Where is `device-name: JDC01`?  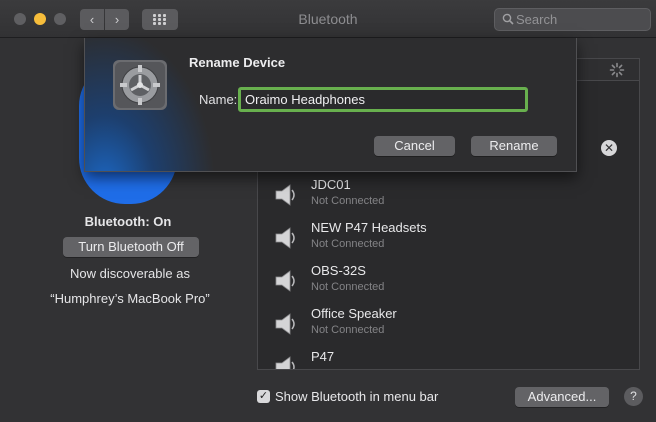
device-name: JDC01 is located at coordinates (331, 184).